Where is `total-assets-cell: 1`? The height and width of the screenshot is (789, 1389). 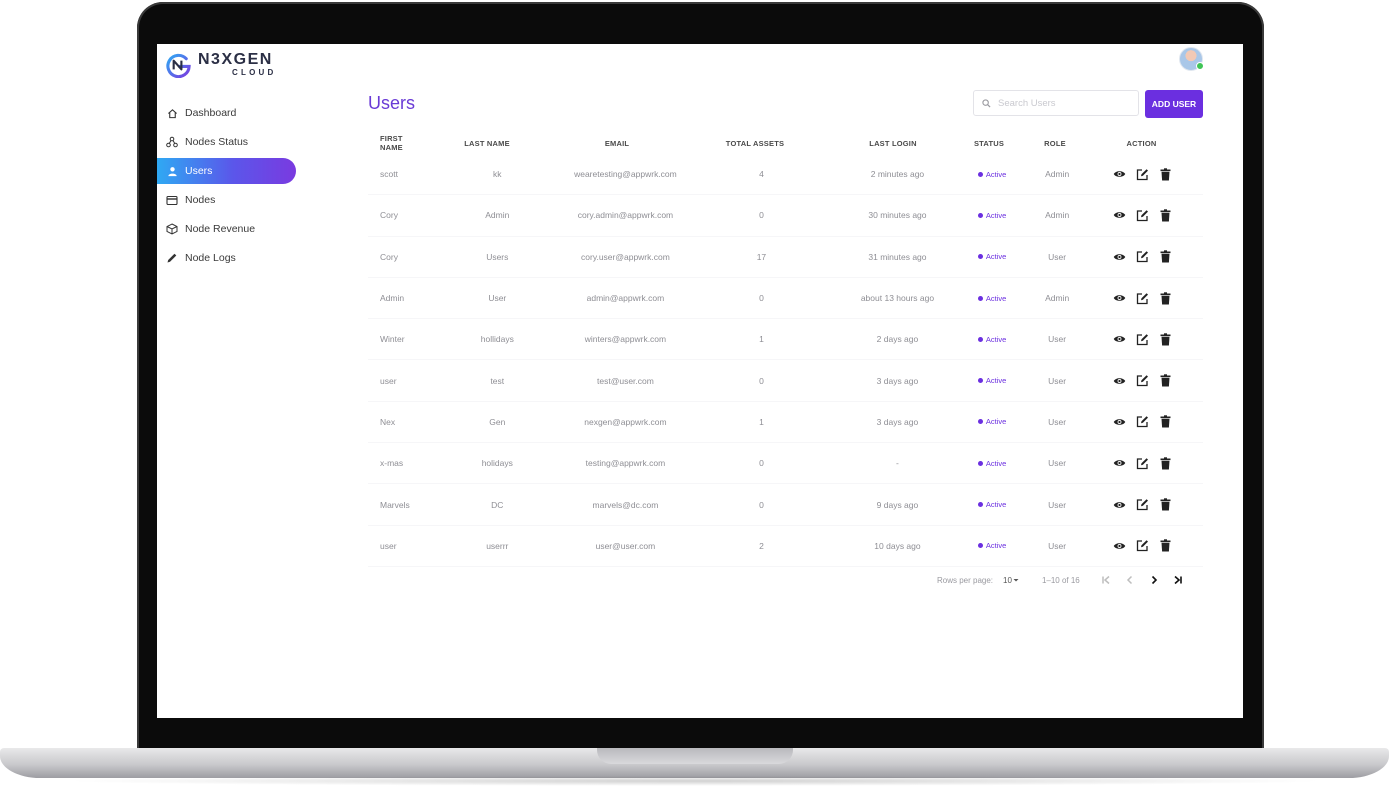
total-assets-cell: 1 is located at coordinates (761, 339).